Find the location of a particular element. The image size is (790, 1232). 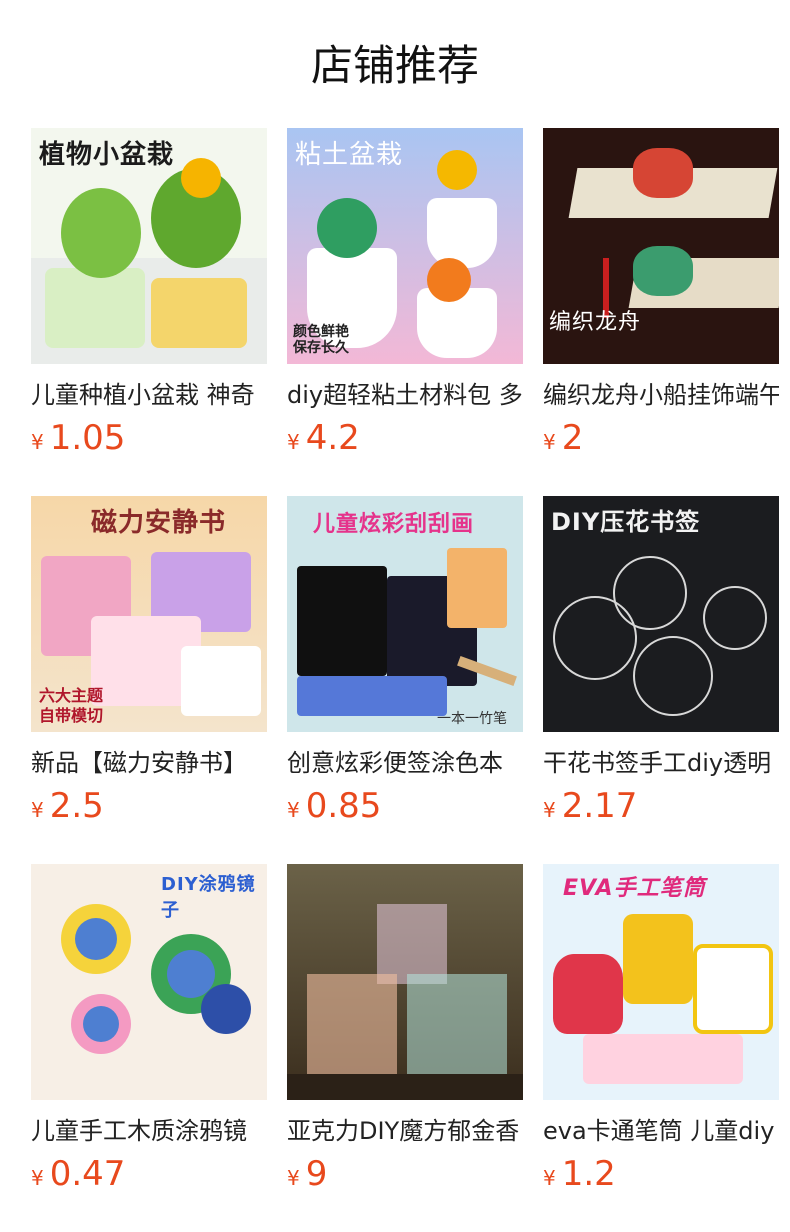

image-caption: DIY压花书签 is located at coordinates (626, 522).